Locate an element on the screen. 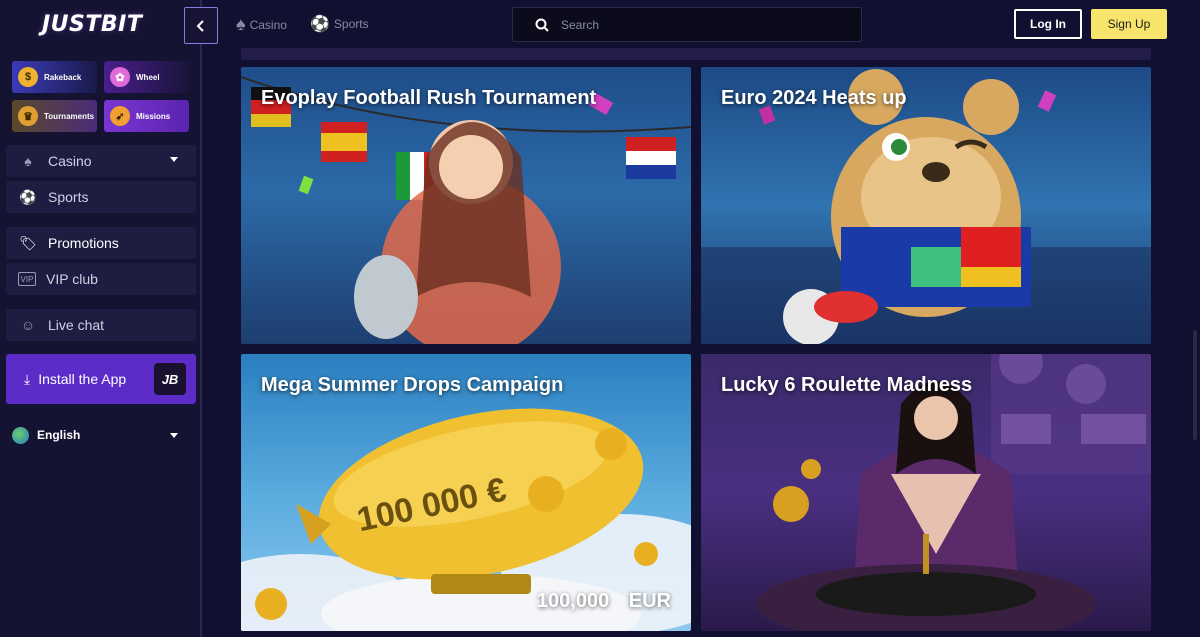 This screenshot has height=637, width=1200. promo-title: Evoplay Football Rush Tournament is located at coordinates (429, 98).